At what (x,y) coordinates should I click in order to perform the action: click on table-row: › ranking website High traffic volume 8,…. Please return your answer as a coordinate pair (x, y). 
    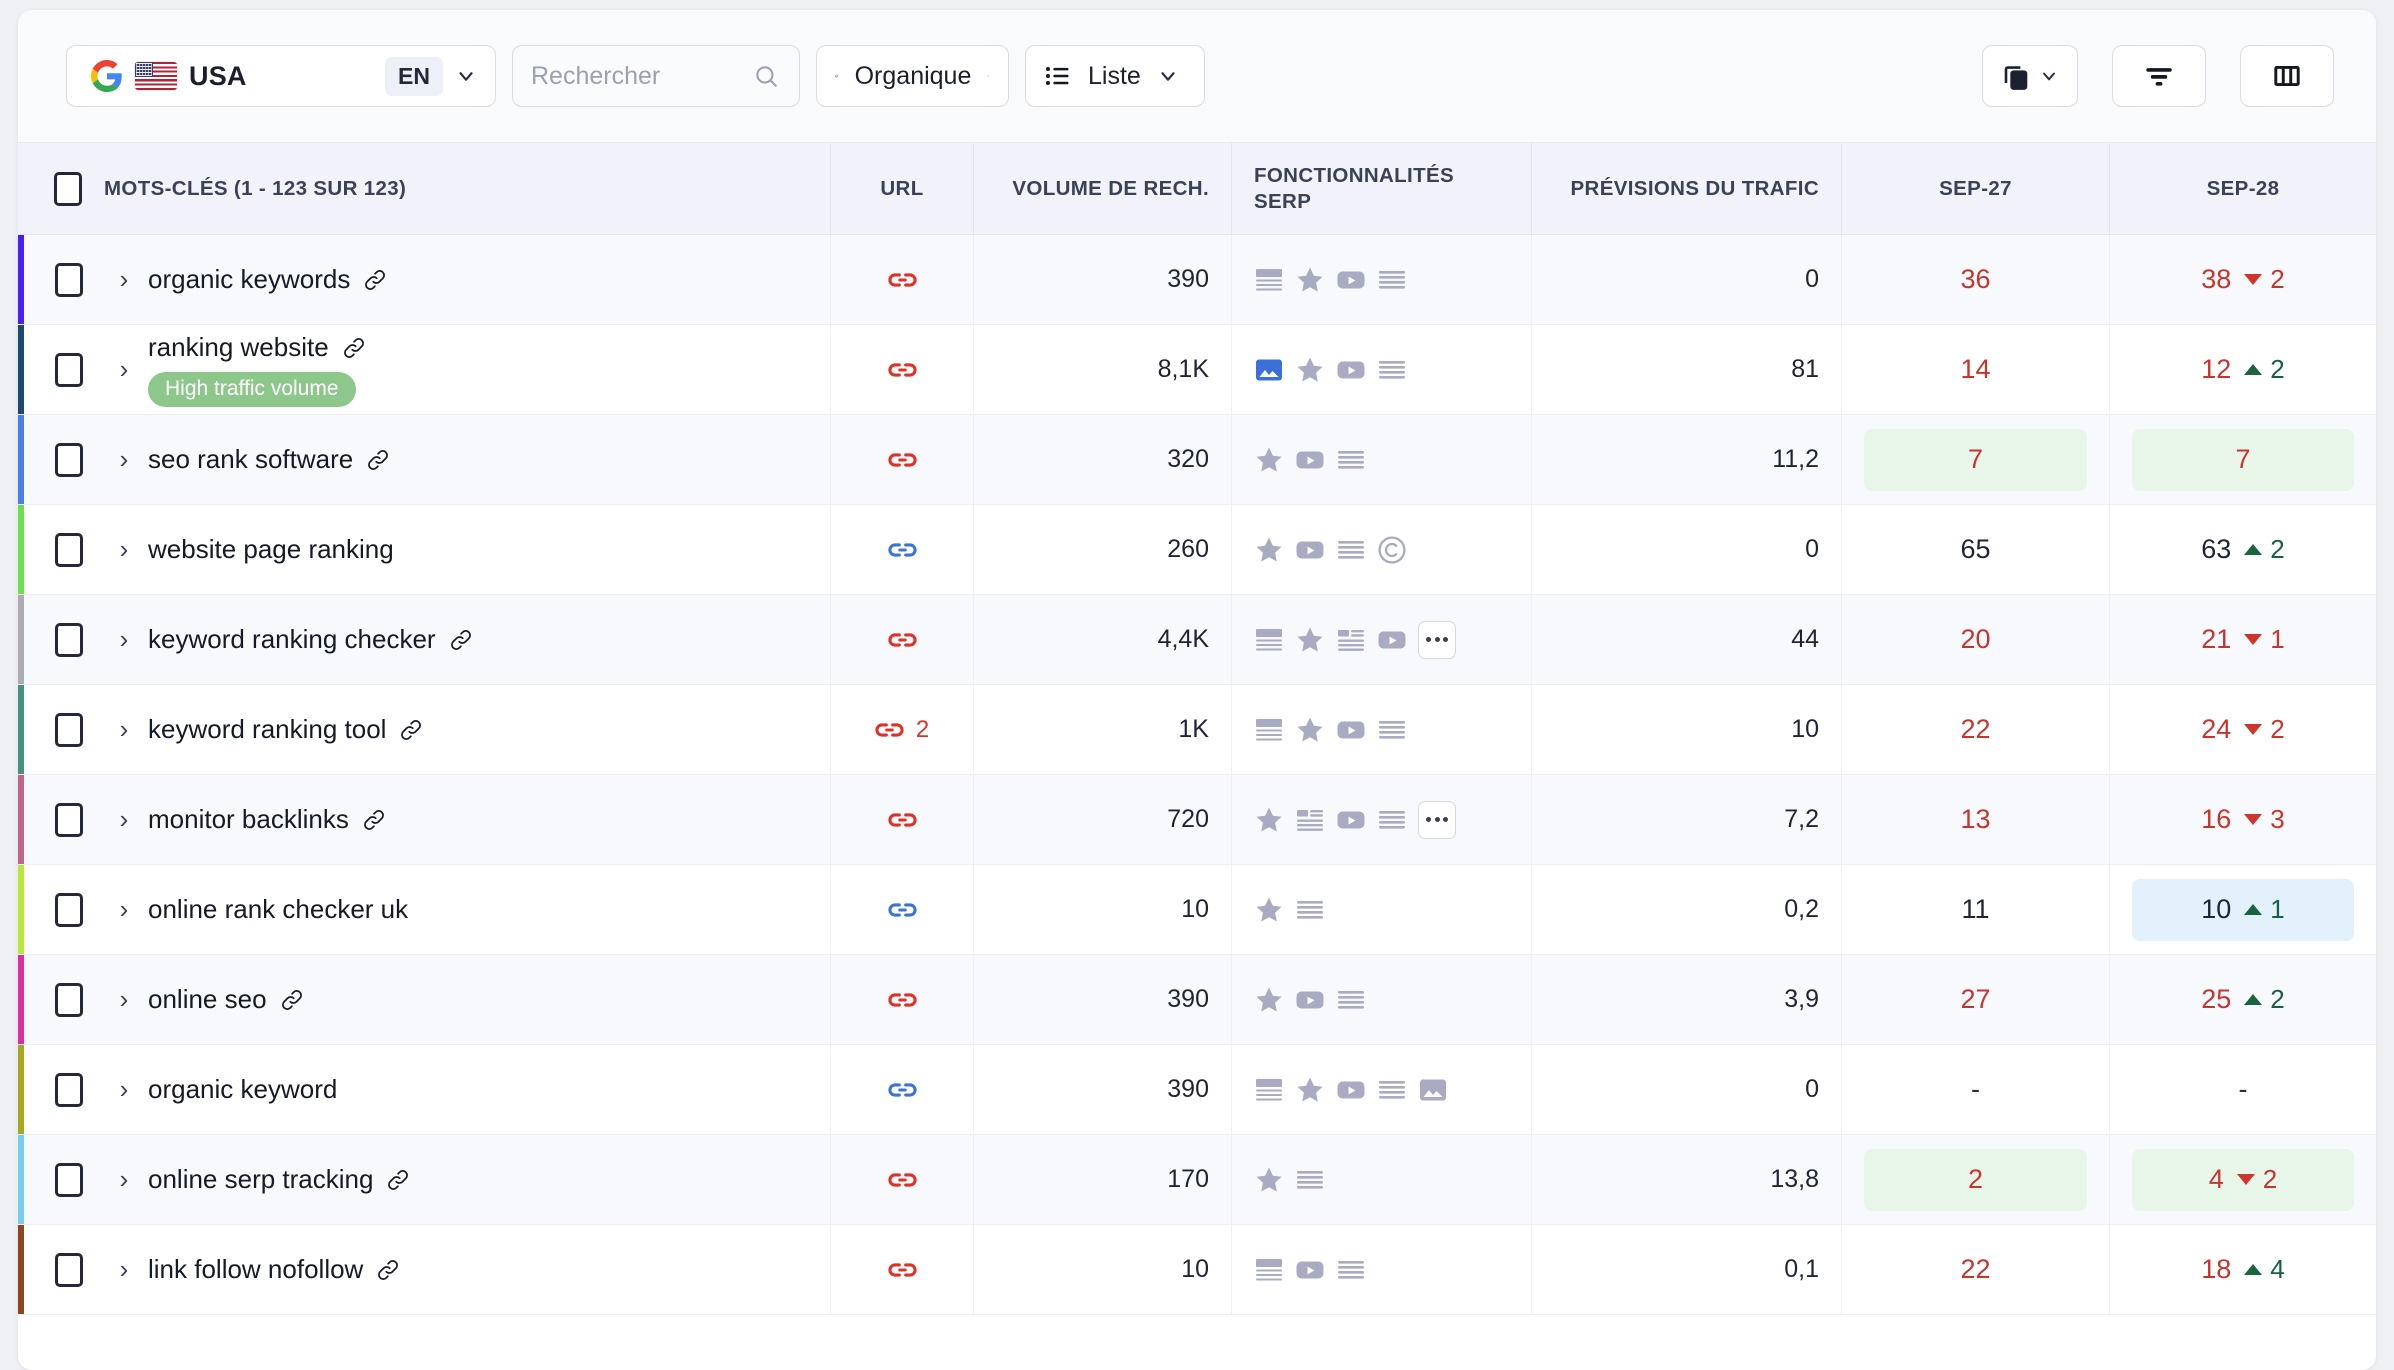
    Looking at the image, I should click on (1197, 370).